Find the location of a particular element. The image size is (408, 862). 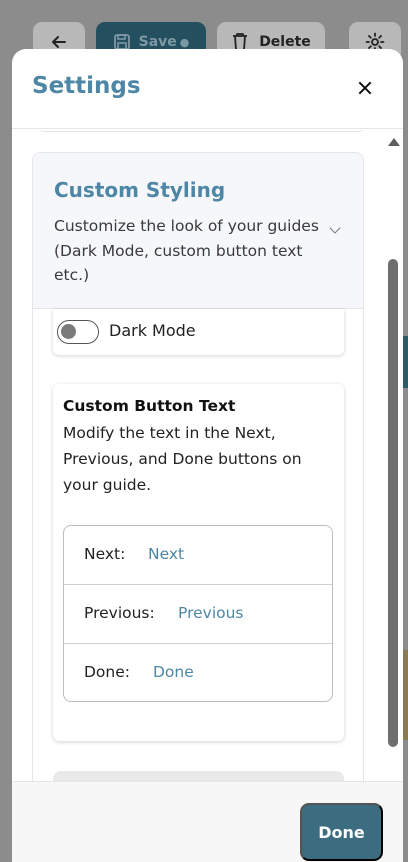

next-text-input: Next is located at coordinates (166, 554).